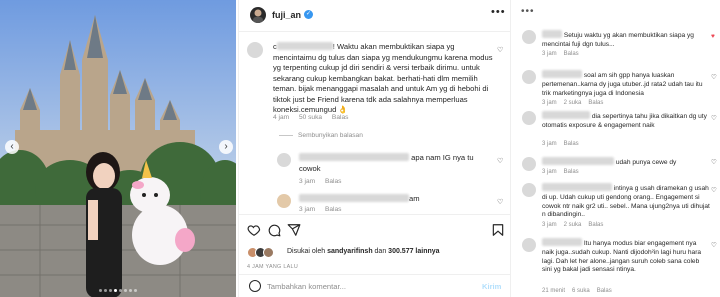  I want to click on reply-time: 3 jam, so click(307, 209).